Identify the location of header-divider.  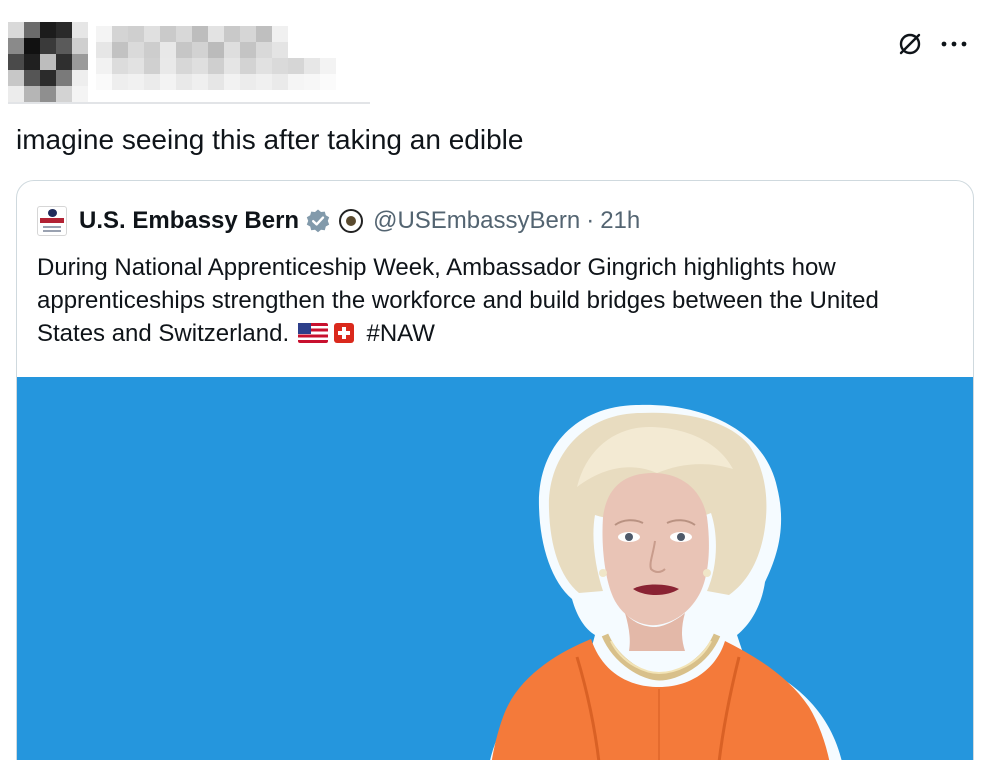
(189, 103).